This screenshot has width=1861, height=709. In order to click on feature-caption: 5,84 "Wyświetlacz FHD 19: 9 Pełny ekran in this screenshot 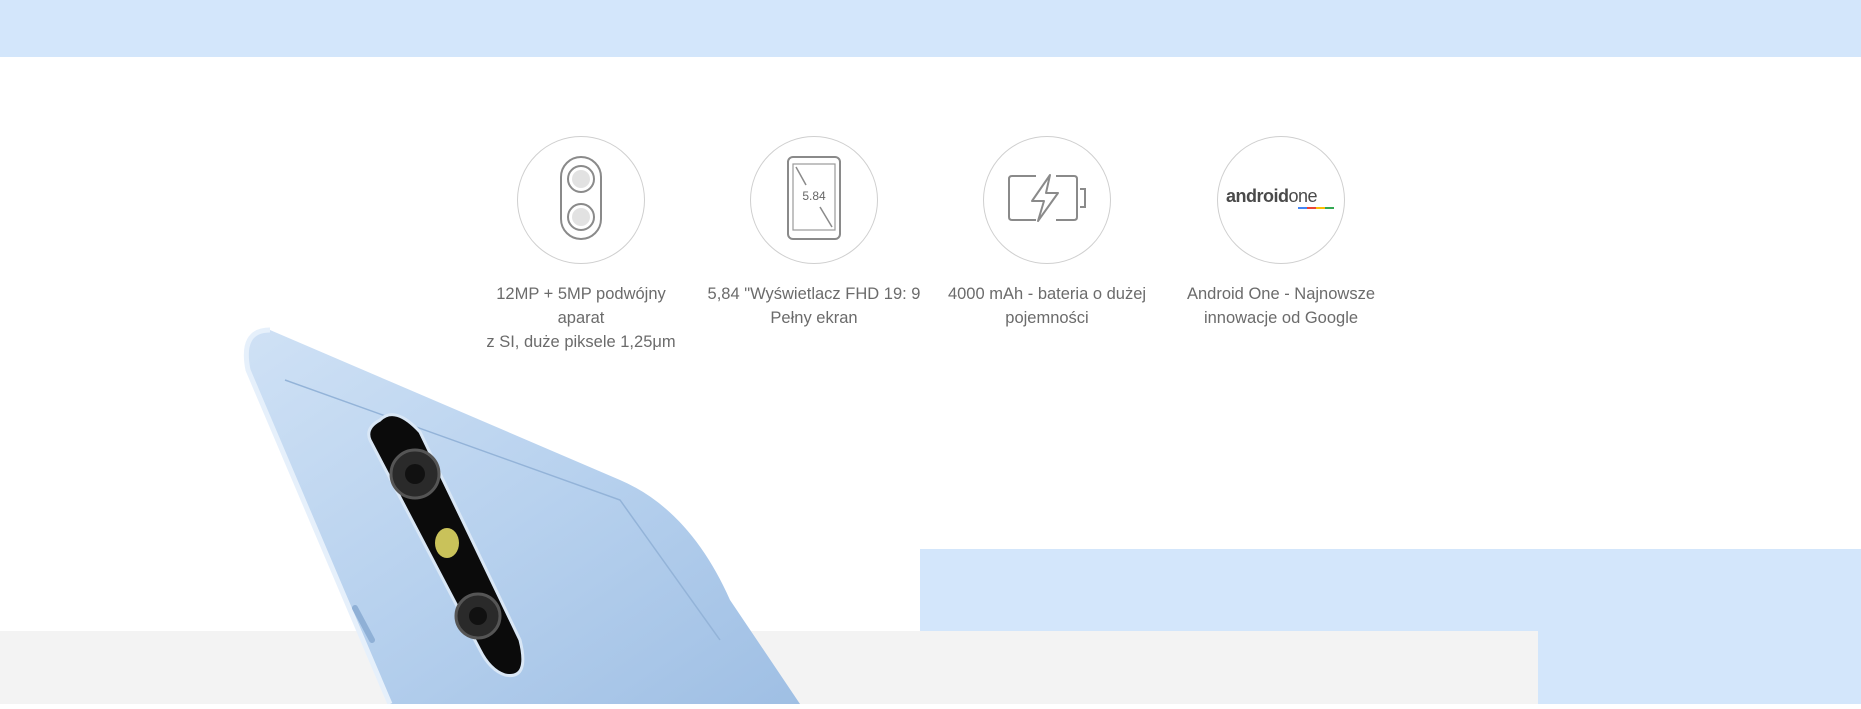, I will do `click(814, 306)`.